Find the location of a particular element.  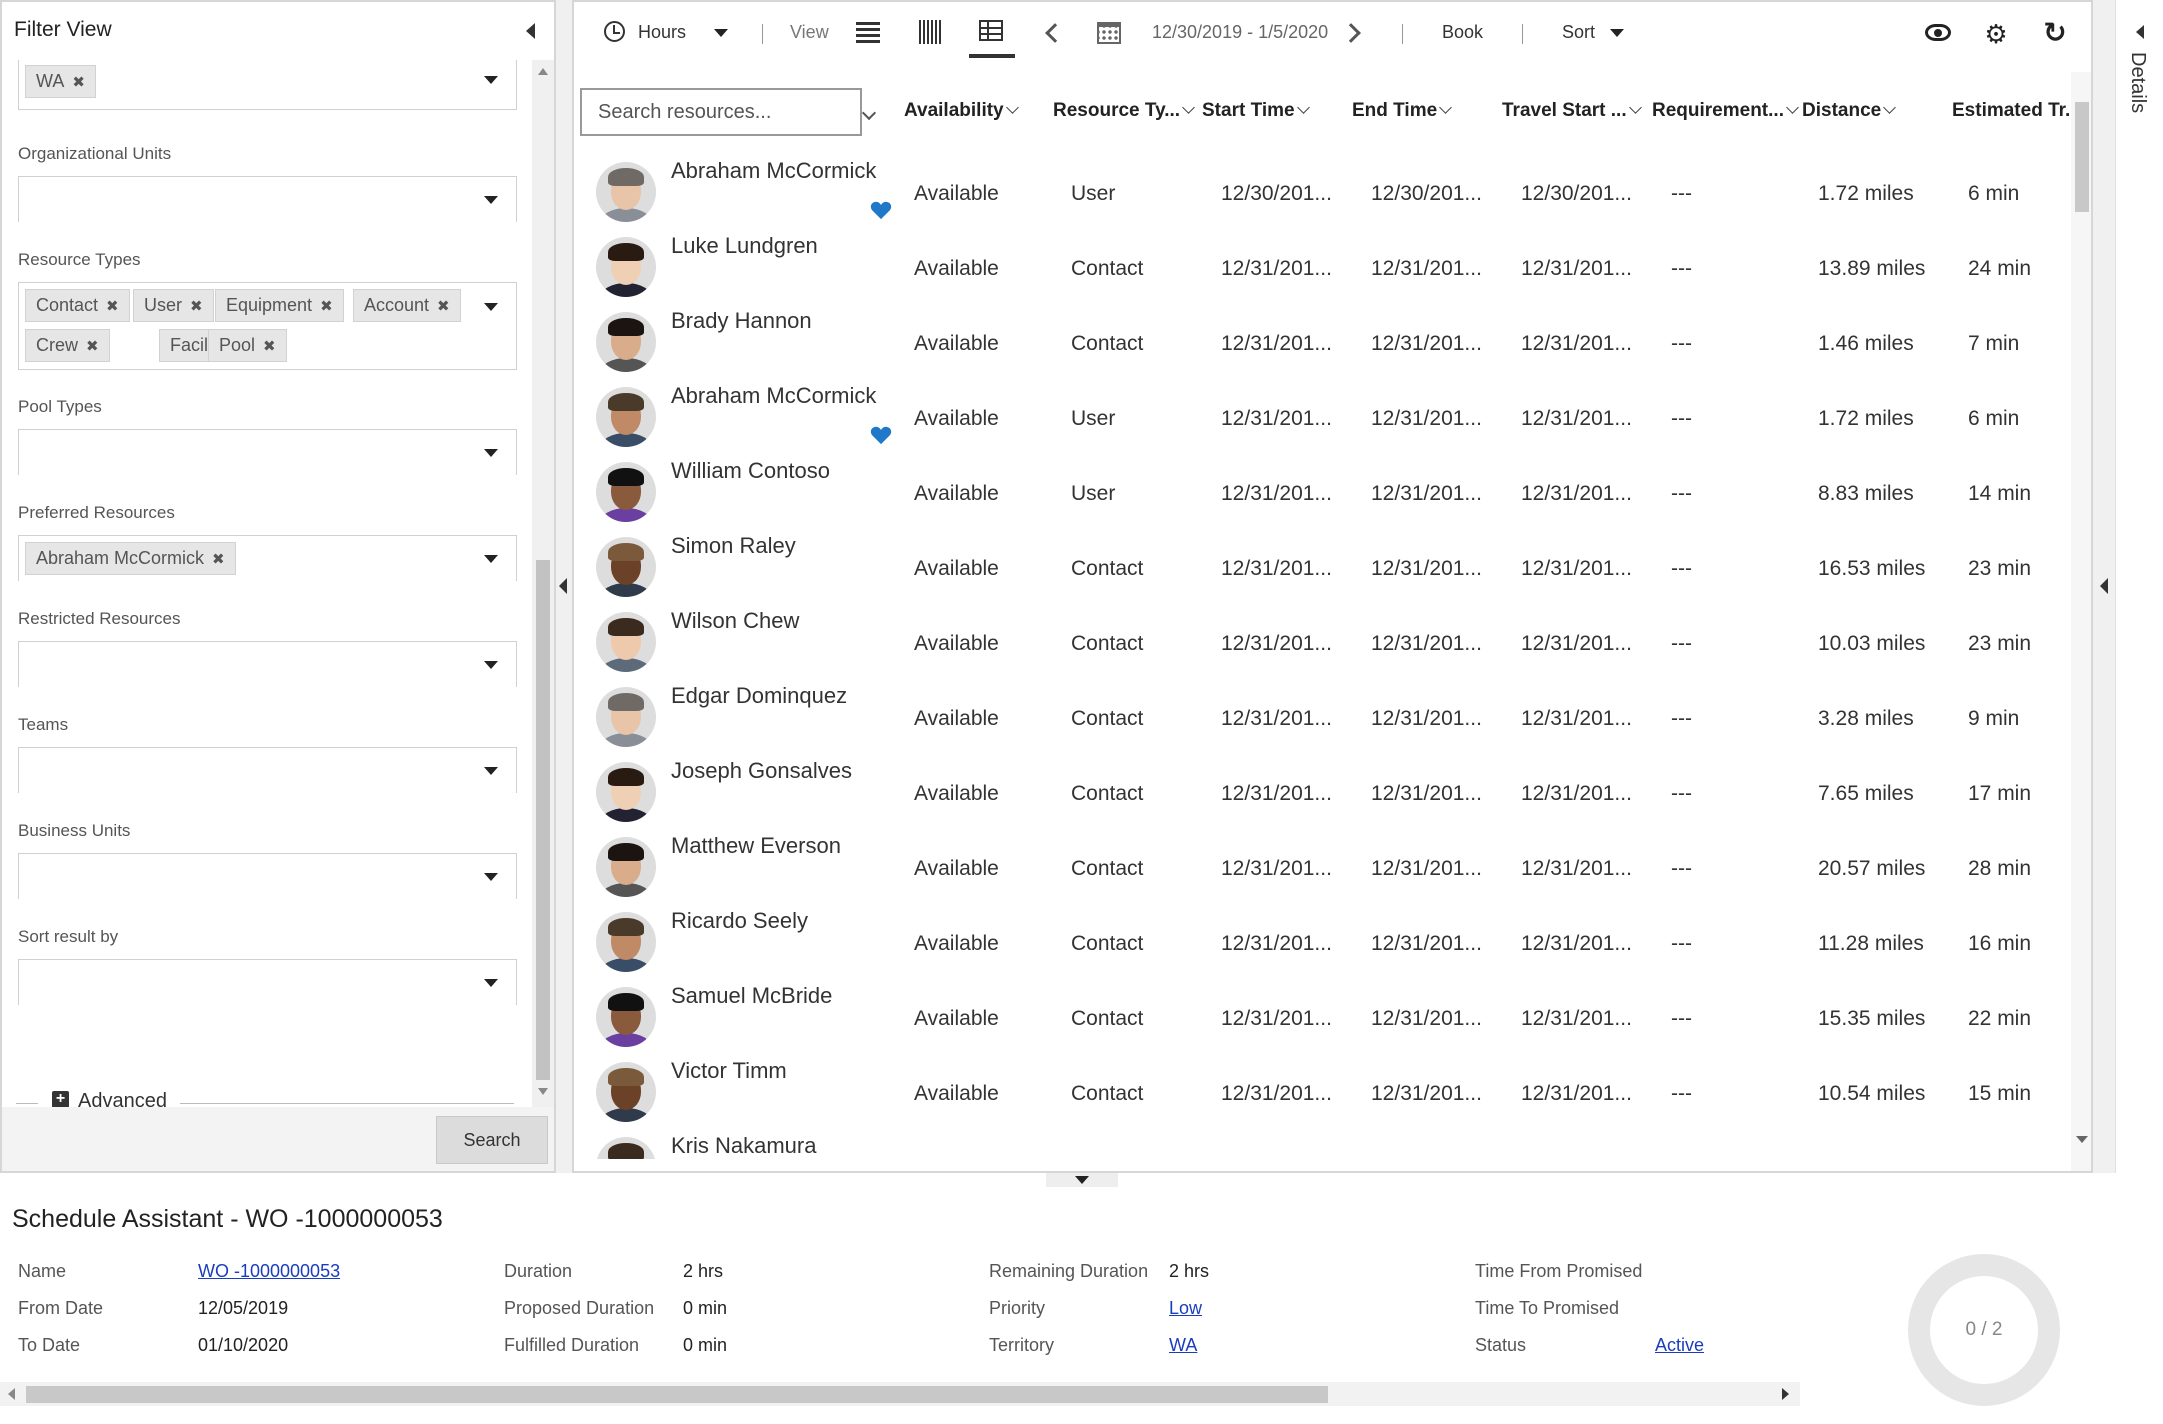

teams-select is located at coordinates (267, 770).